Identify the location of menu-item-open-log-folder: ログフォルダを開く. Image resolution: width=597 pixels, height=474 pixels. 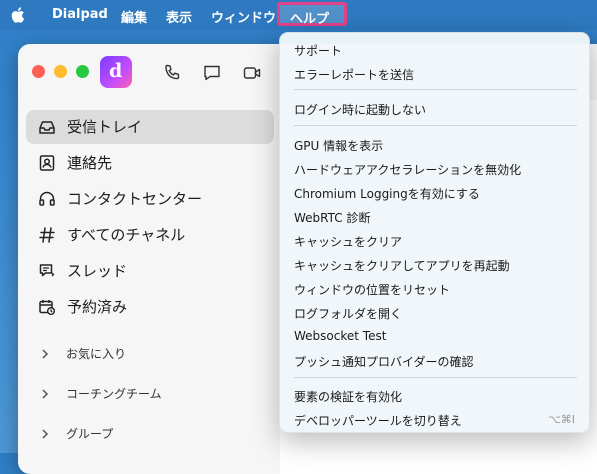
(348, 313).